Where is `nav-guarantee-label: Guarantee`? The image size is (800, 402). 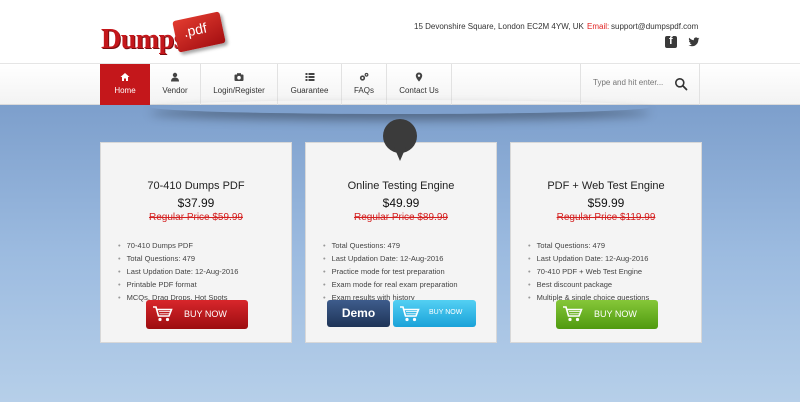
nav-guarantee-label: Guarantee is located at coordinates (309, 90).